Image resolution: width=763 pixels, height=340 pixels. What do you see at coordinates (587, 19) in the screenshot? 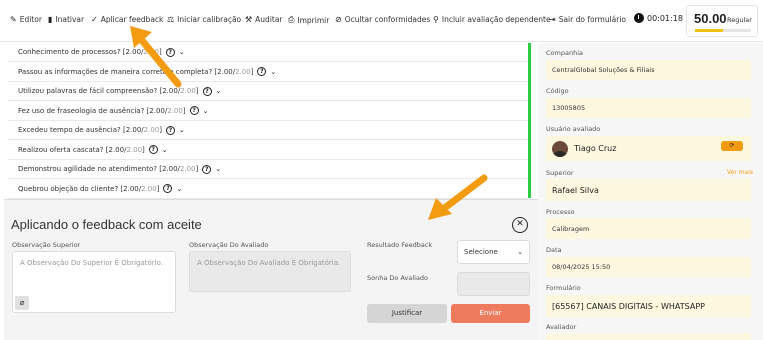
I see `sair-formulario-button: ⇥ Sair do formulário` at bounding box center [587, 19].